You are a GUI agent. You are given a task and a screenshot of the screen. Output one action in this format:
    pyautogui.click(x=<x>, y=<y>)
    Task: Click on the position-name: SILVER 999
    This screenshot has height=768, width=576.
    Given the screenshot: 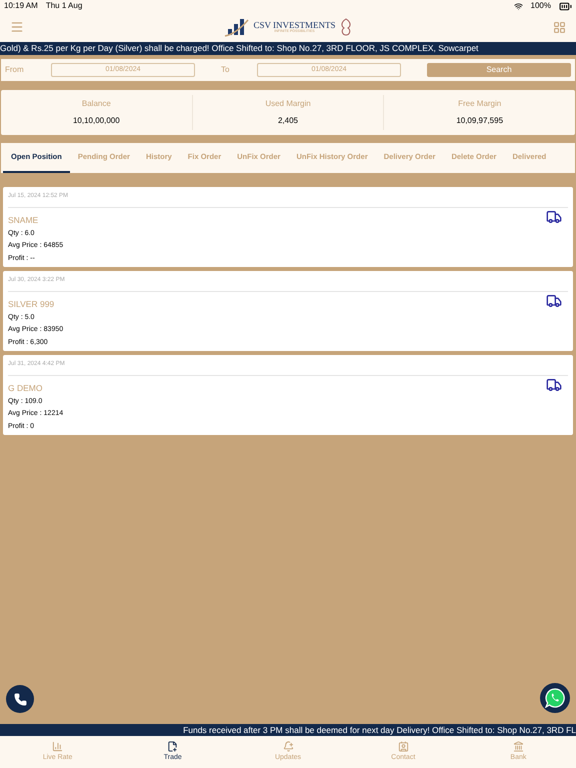 What is the action you would take?
    pyautogui.click(x=32, y=304)
    